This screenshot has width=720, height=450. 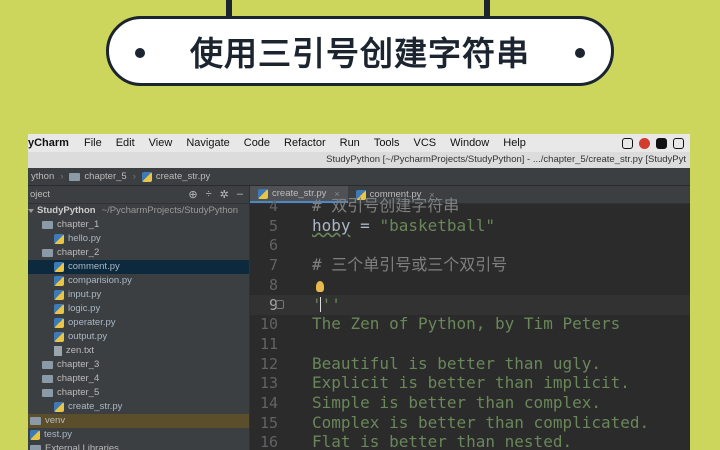 What do you see at coordinates (470, 441) in the screenshot?
I see `code-line: 16 Flat is better than nested.` at bounding box center [470, 441].